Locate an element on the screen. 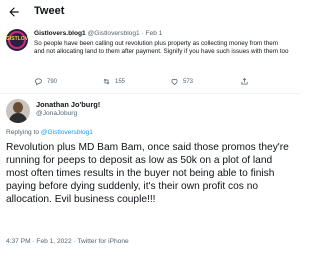 This screenshot has width=320, height=256. retweet-button: 155 is located at coordinates (113, 81).